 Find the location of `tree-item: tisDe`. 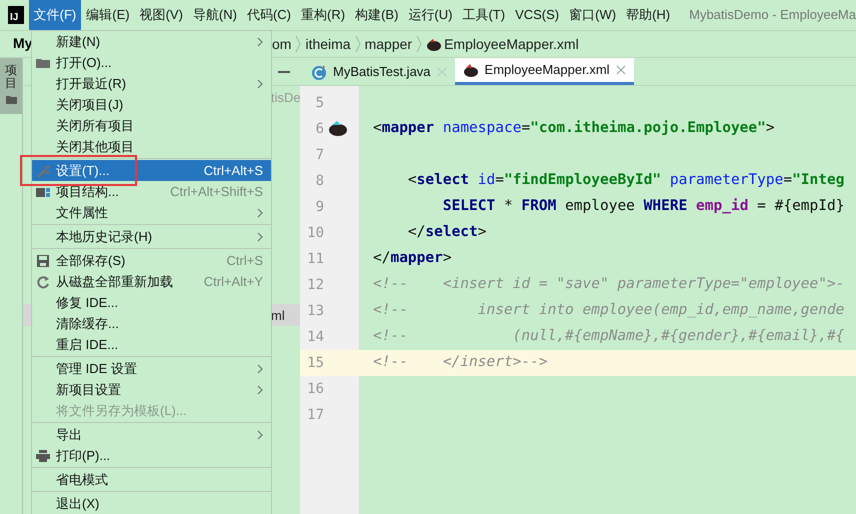

tree-item: tisDe is located at coordinates (286, 98).